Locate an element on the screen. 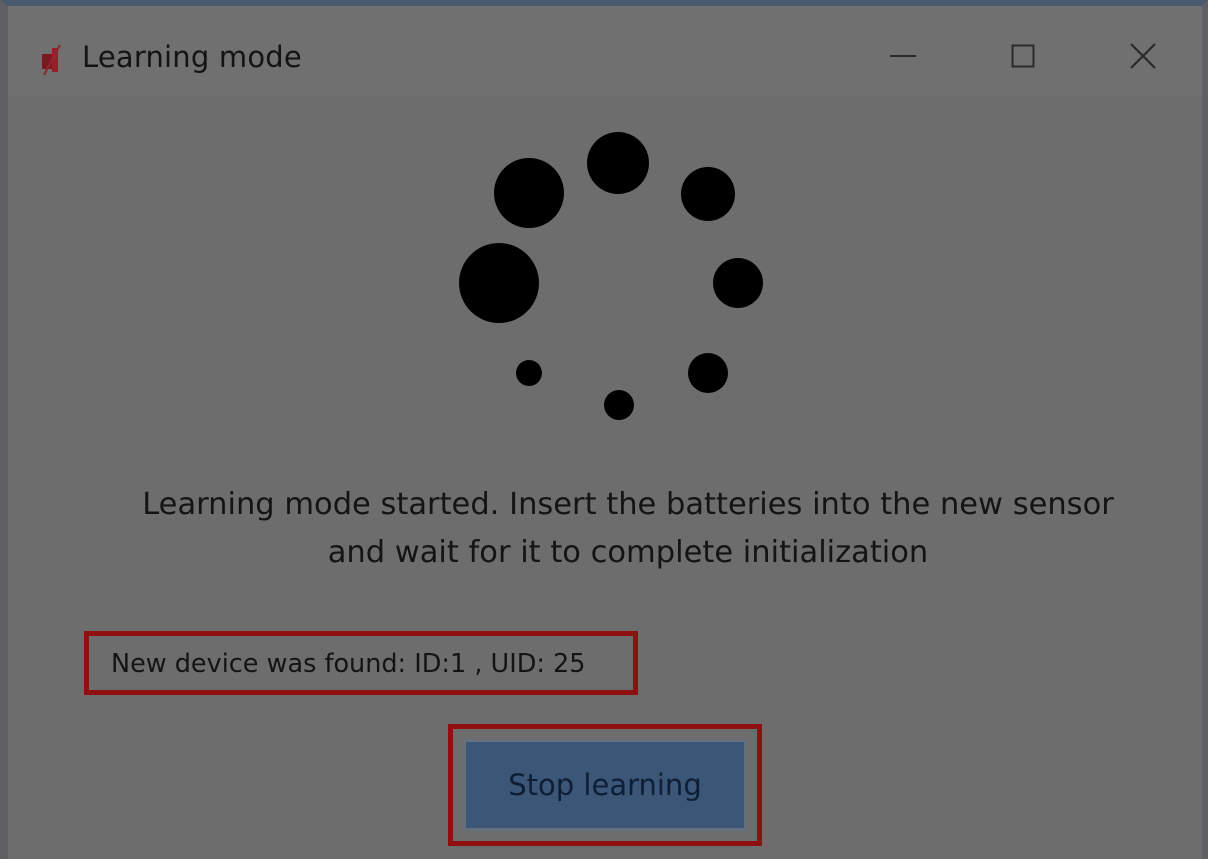  device-found-highlight: New device was found: ID:1 , UID: 25 is located at coordinates (361, 663).